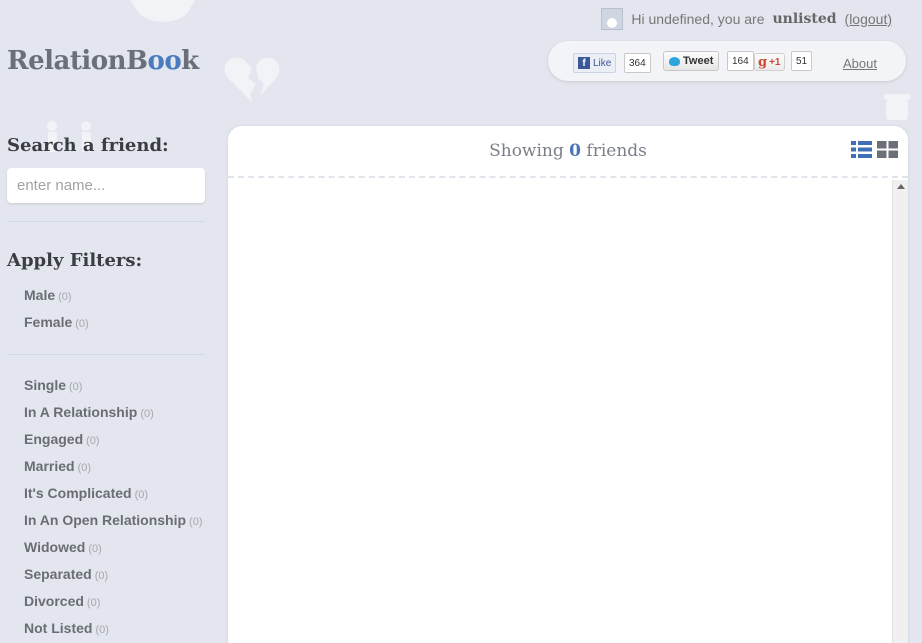 The height and width of the screenshot is (643, 922). Describe the element at coordinates (874, 149) in the screenshot. I see `view-toggle` at that location.